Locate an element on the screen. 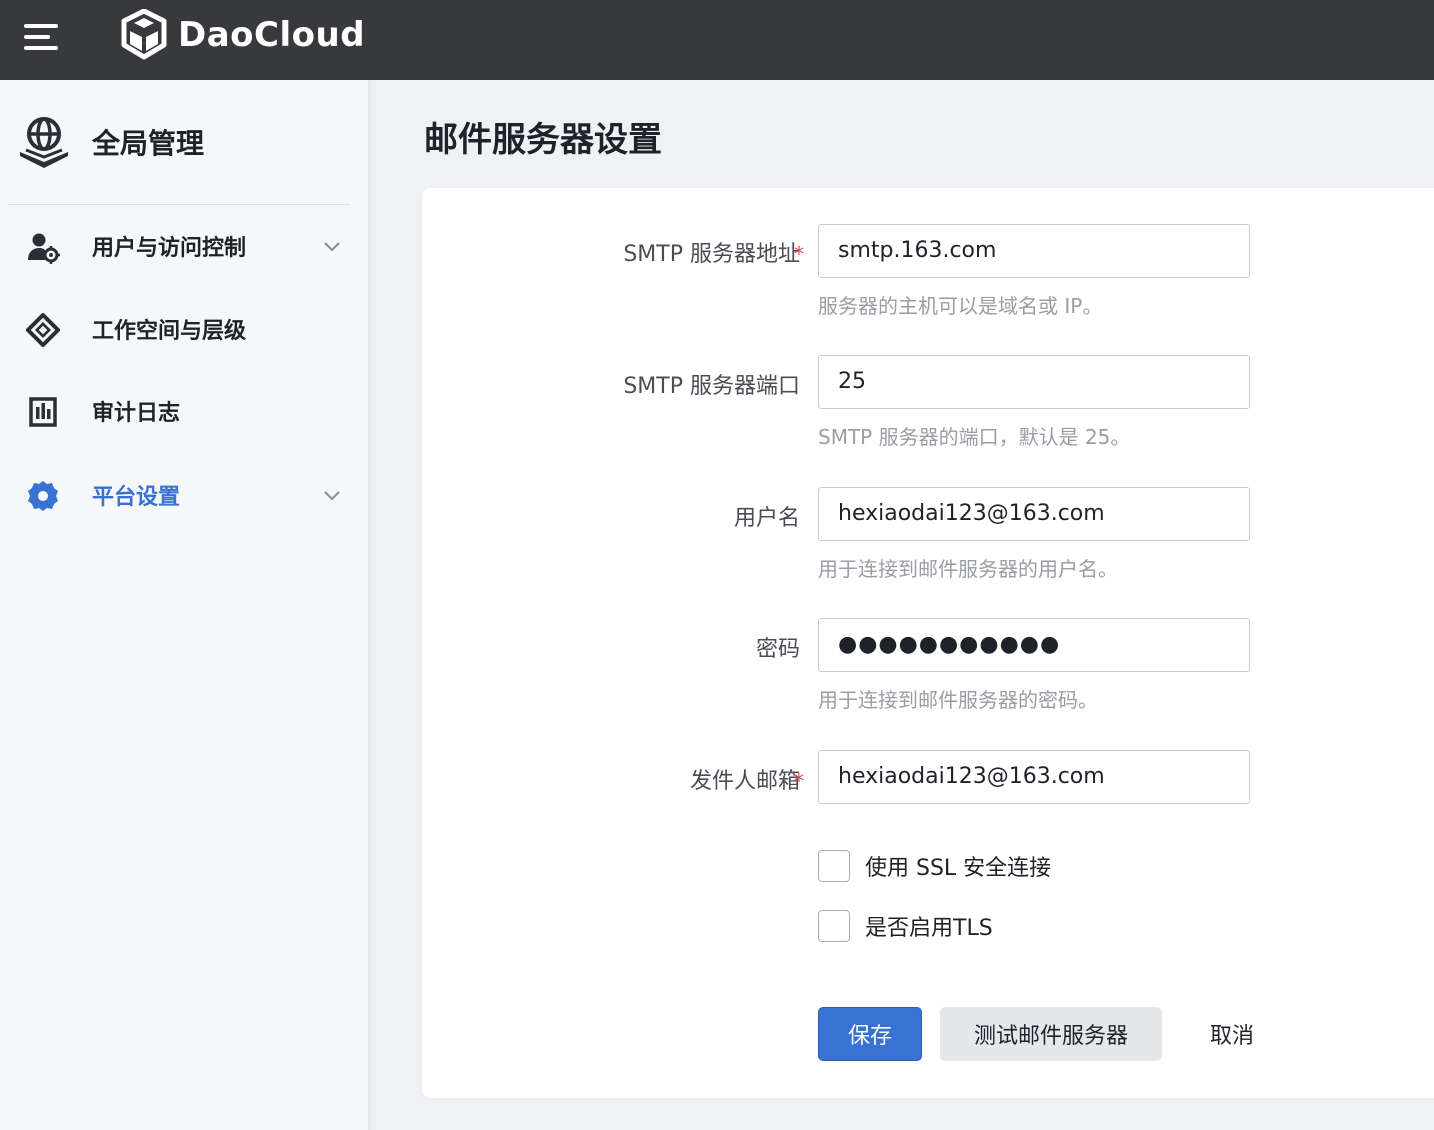  username-input: hexiaodai123@163.com is located at coordinates (1034, 514).